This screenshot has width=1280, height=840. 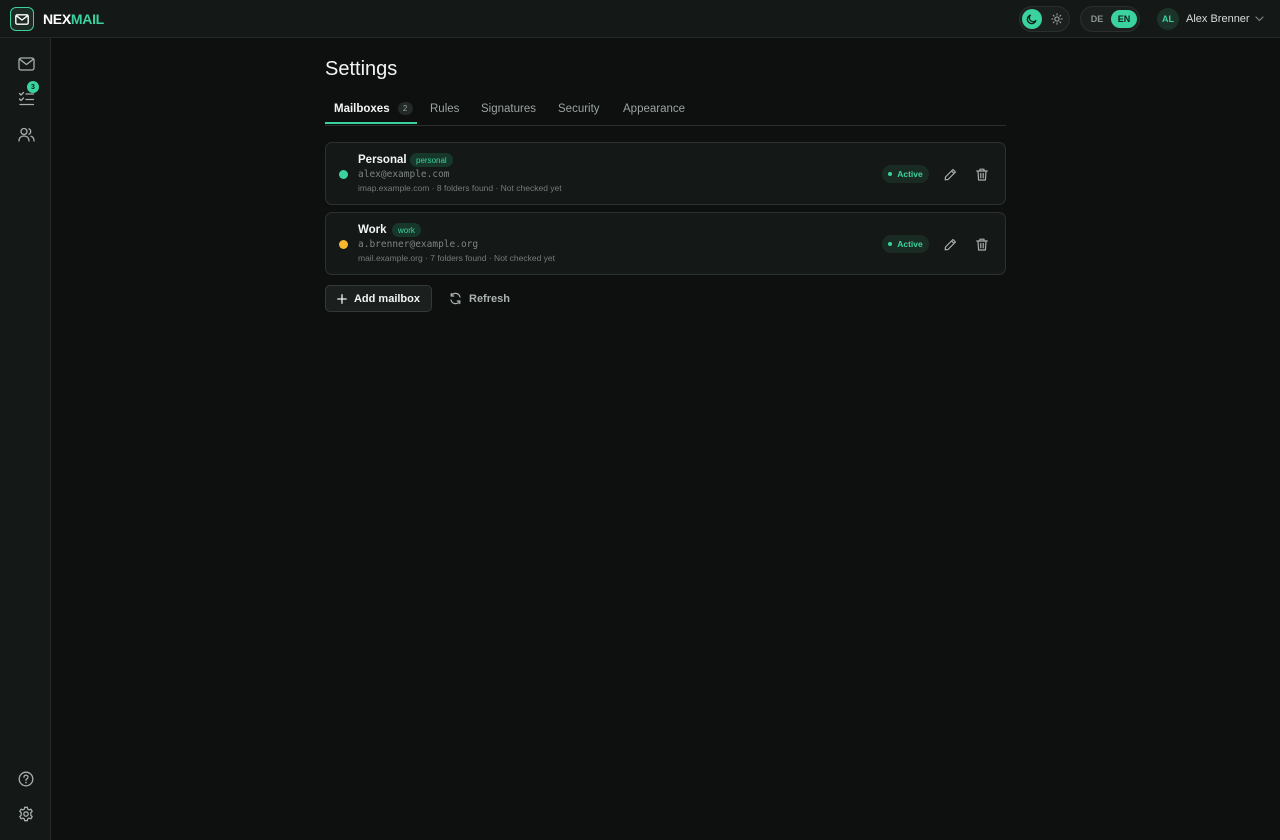 I want to click on sidebar-item-help, so click(x=26, y=779).